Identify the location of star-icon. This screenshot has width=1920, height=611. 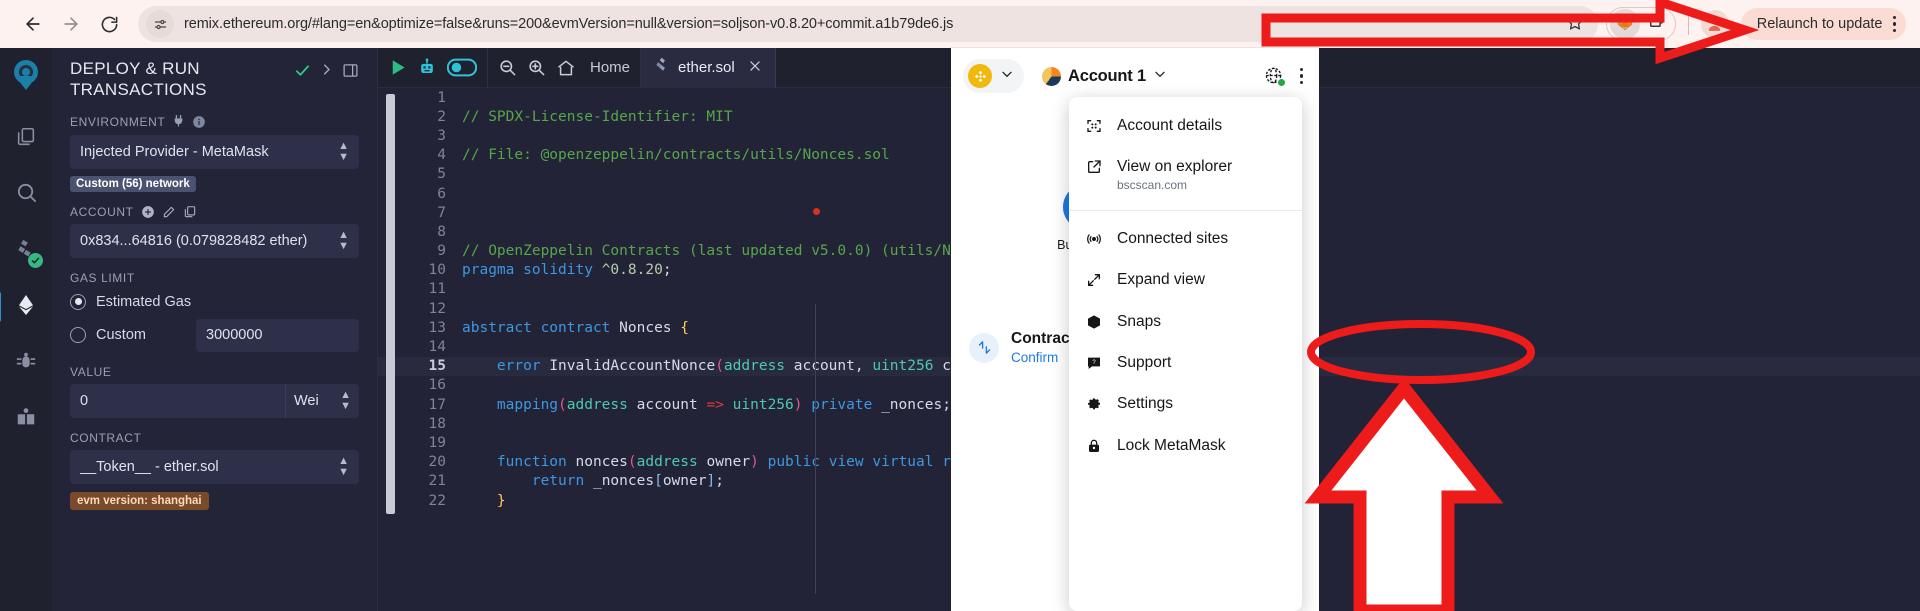
(1575, 24).